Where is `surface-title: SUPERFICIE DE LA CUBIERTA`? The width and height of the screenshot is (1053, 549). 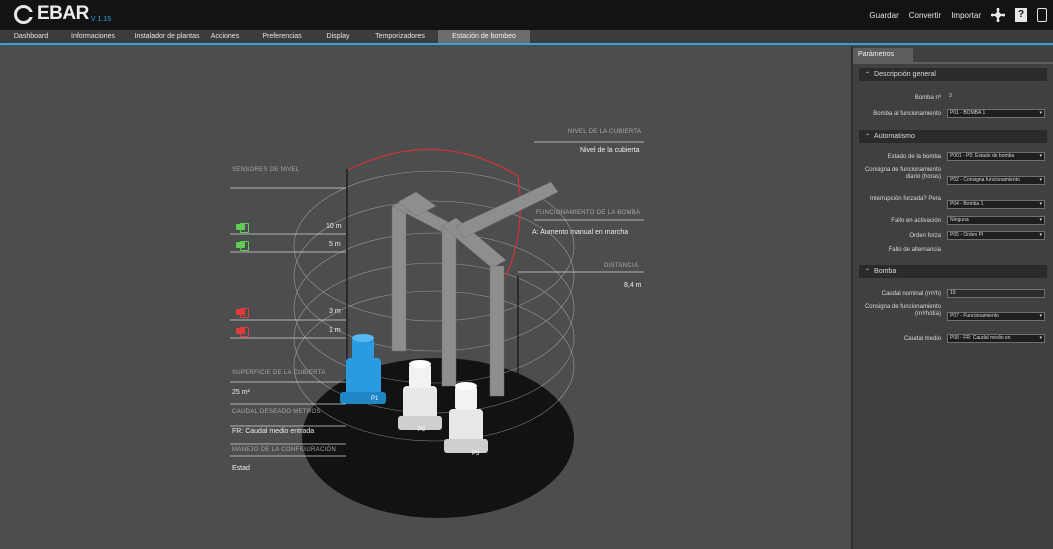
surface-title: SUPERFICIE DE LA CUBIERTA is located at coordinates (279, 373).